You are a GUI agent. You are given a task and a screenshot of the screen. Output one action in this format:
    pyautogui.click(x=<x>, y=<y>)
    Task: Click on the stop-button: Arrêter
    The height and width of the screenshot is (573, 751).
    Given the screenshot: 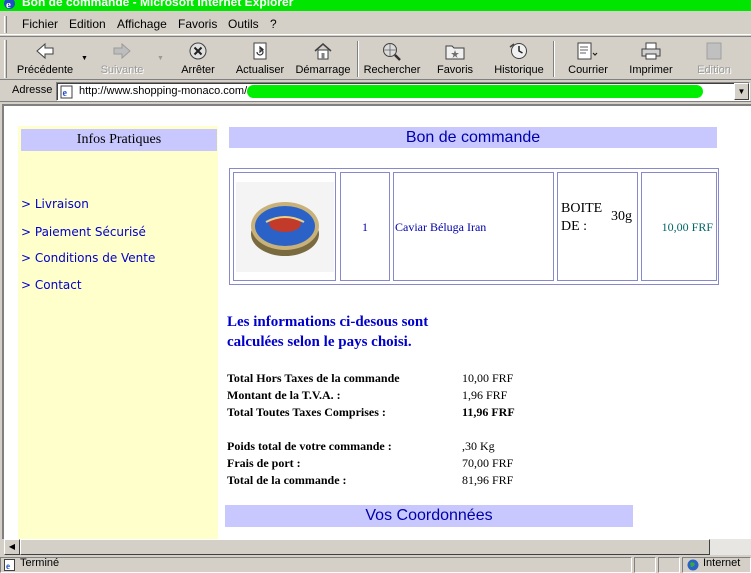 What is the action you would take?
    pyautogui.click(x=198, y=59)
    